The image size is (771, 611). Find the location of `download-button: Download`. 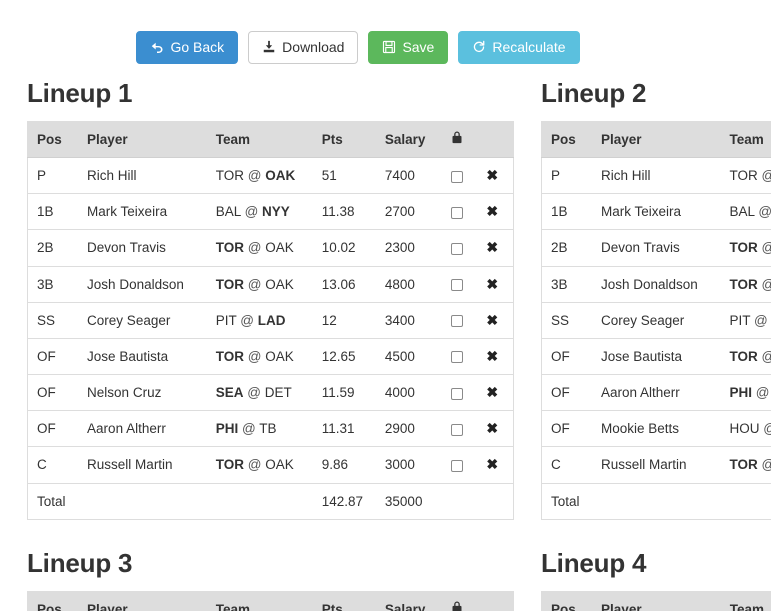

download-button: Download is located at coordinates (303, 47).